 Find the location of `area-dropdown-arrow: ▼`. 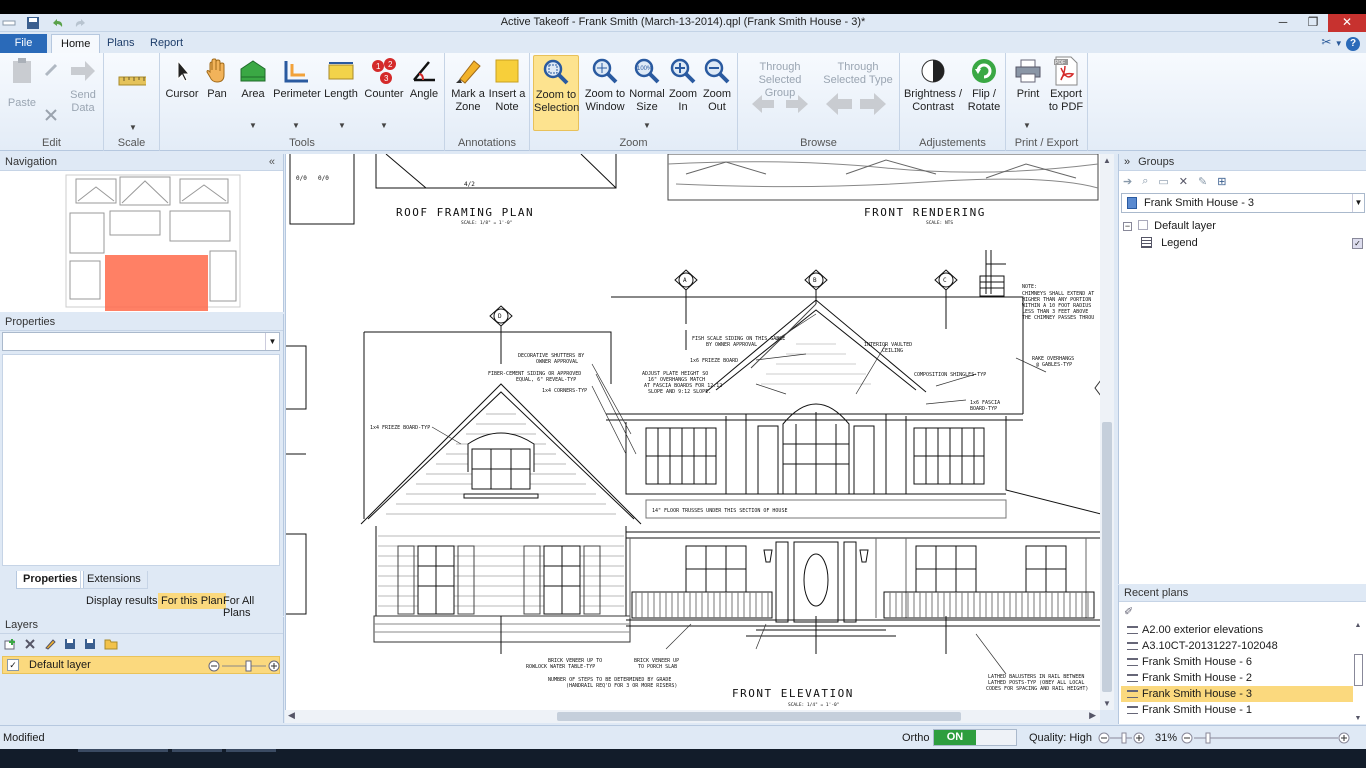

area-dropdown-arrow: ▼ is located at coordinates (253, 125).